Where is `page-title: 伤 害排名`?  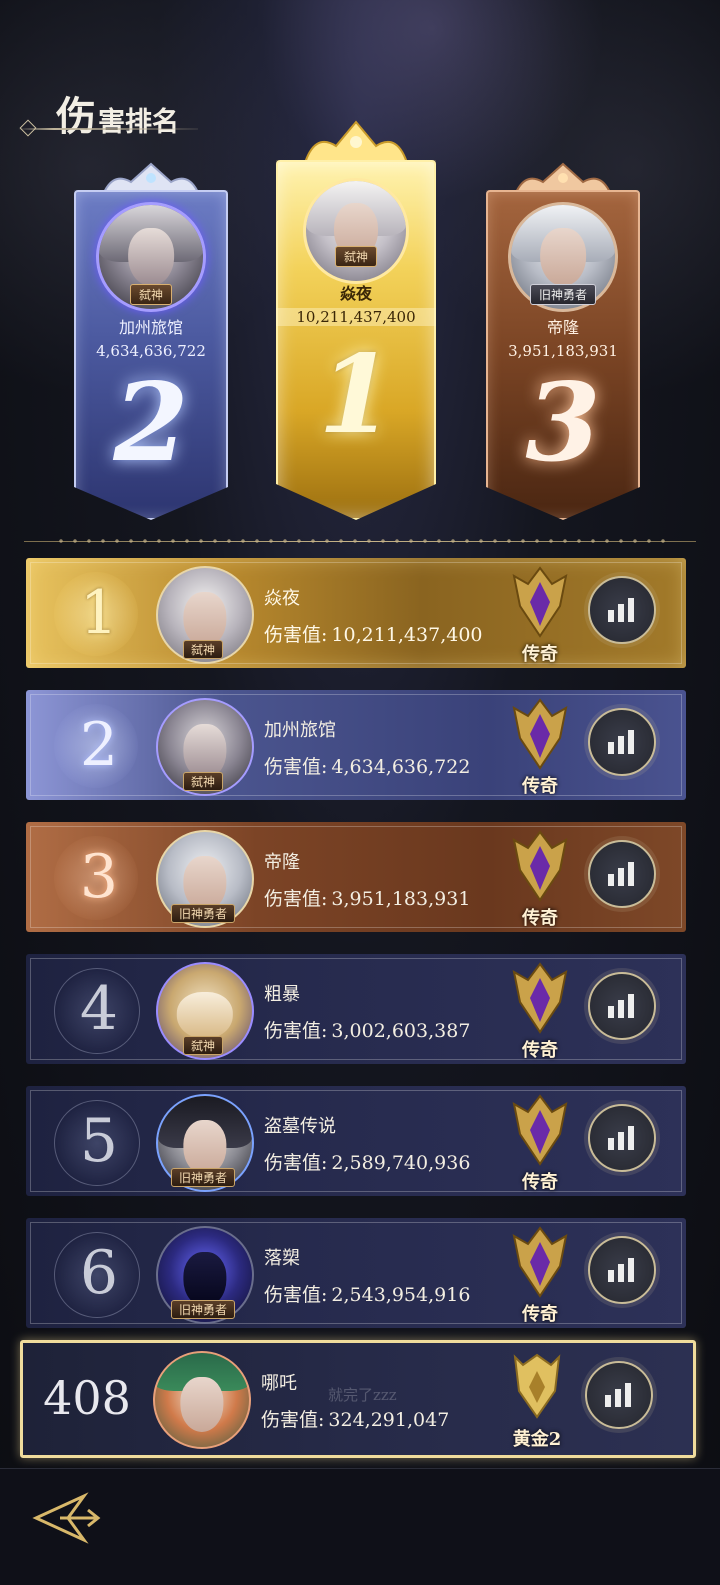
page-title: 伤 害排名 is located at coordinates (117, 113).